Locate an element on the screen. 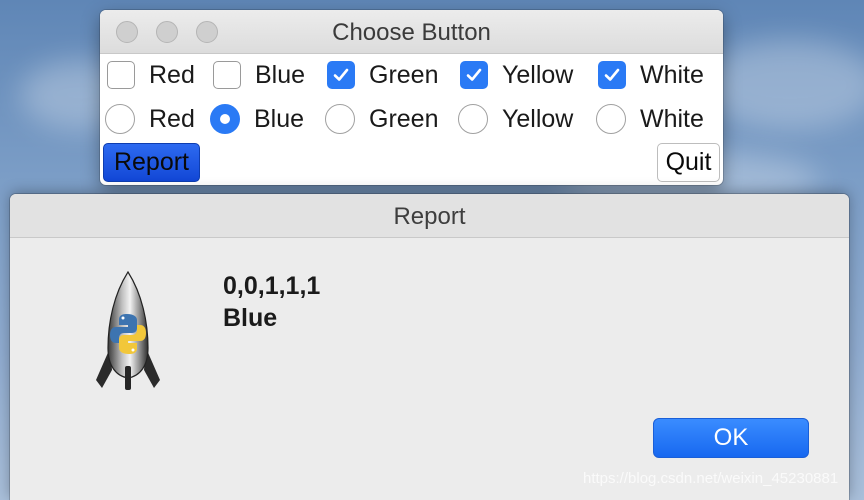 Image resolution: width=864 pixels, height=500 pixels. radio-yellow: Yellow is located at coordinates (515, 119).